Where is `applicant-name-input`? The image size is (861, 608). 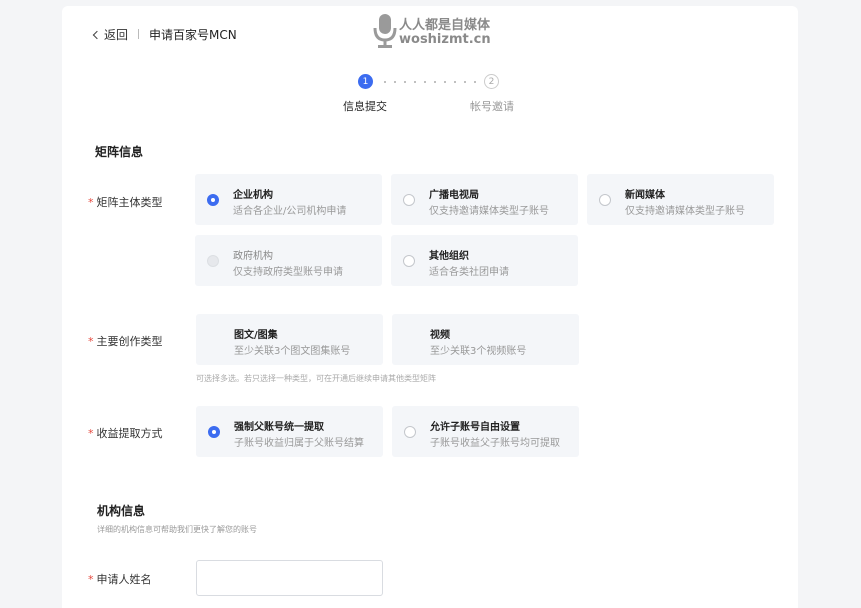 applicant-name-input is located at coordinates (289, 578).